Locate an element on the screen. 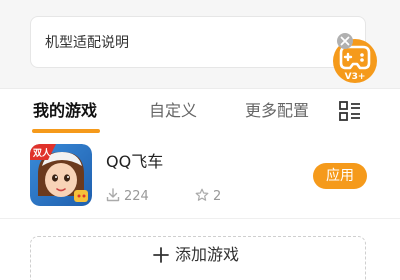 The width and height of the screenshot is (400, 280). v3-badge: V3+ is located at coordinates (355, 59).